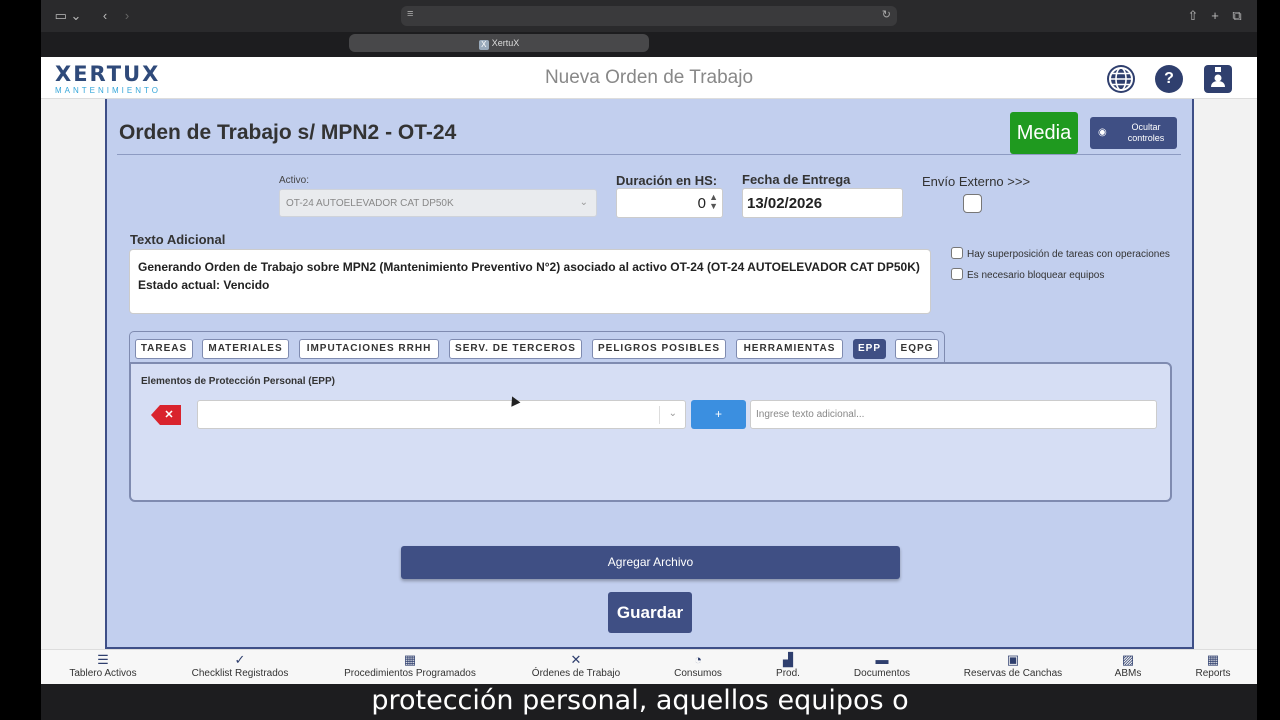 The height and width of the screenshot is (720, 1280). Describe the element at coordinates (240, 673) in the screenshot. I see `nav-label: Checklist Registrados` at that location.